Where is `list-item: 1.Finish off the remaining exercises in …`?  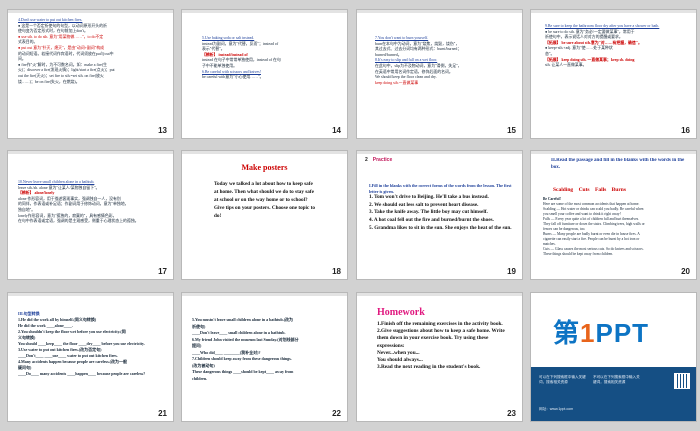
list-item: 1.Finish off the remaining exercises in … is located at coordinates (440, 324).